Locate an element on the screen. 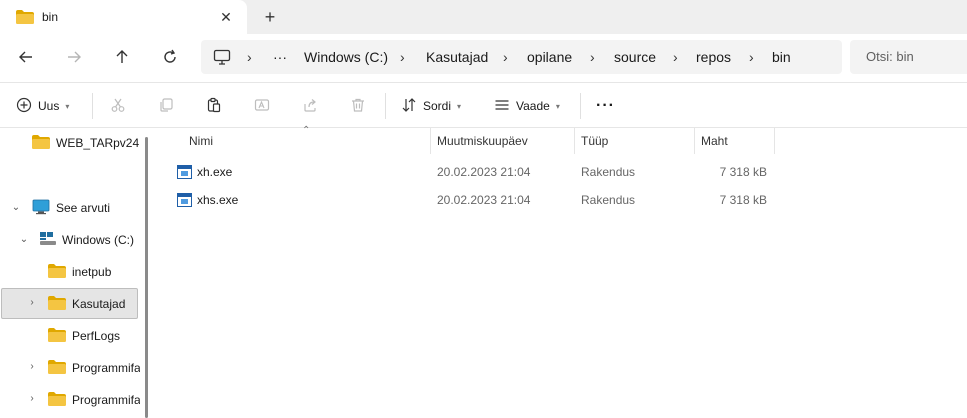 This screenshot has width=967, height=418. nav-item-web-tarpv24: WEB_TARpv24 is located at coordinates (85, 143).